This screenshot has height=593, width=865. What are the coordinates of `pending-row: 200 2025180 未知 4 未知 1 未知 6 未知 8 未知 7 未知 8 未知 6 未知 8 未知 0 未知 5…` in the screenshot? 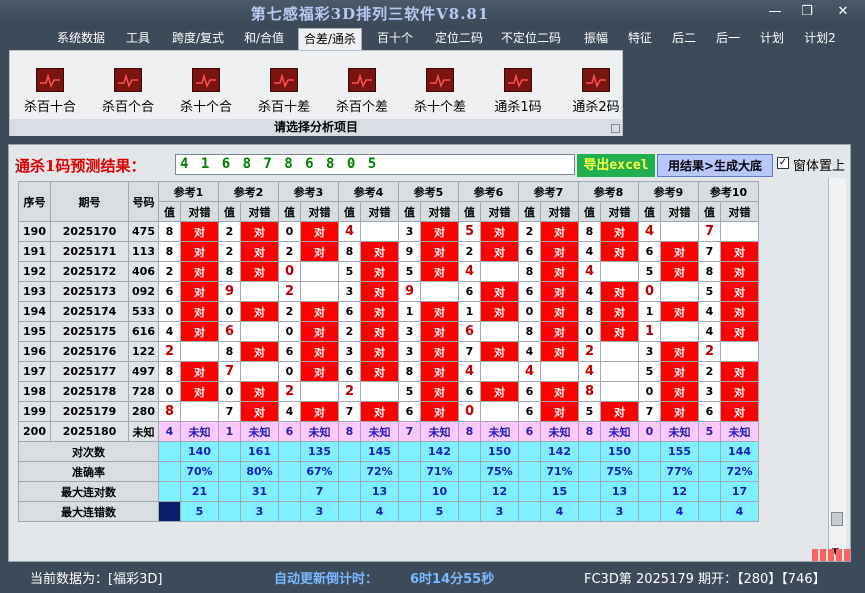 It's located at (388, 431).